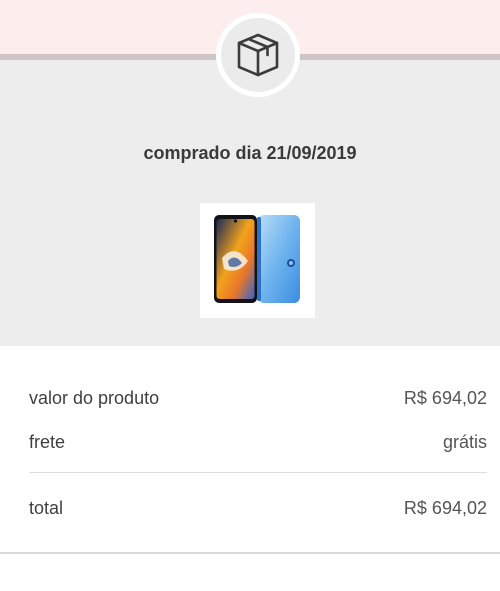  I want to click on box-icon-container, so click(258, 55).